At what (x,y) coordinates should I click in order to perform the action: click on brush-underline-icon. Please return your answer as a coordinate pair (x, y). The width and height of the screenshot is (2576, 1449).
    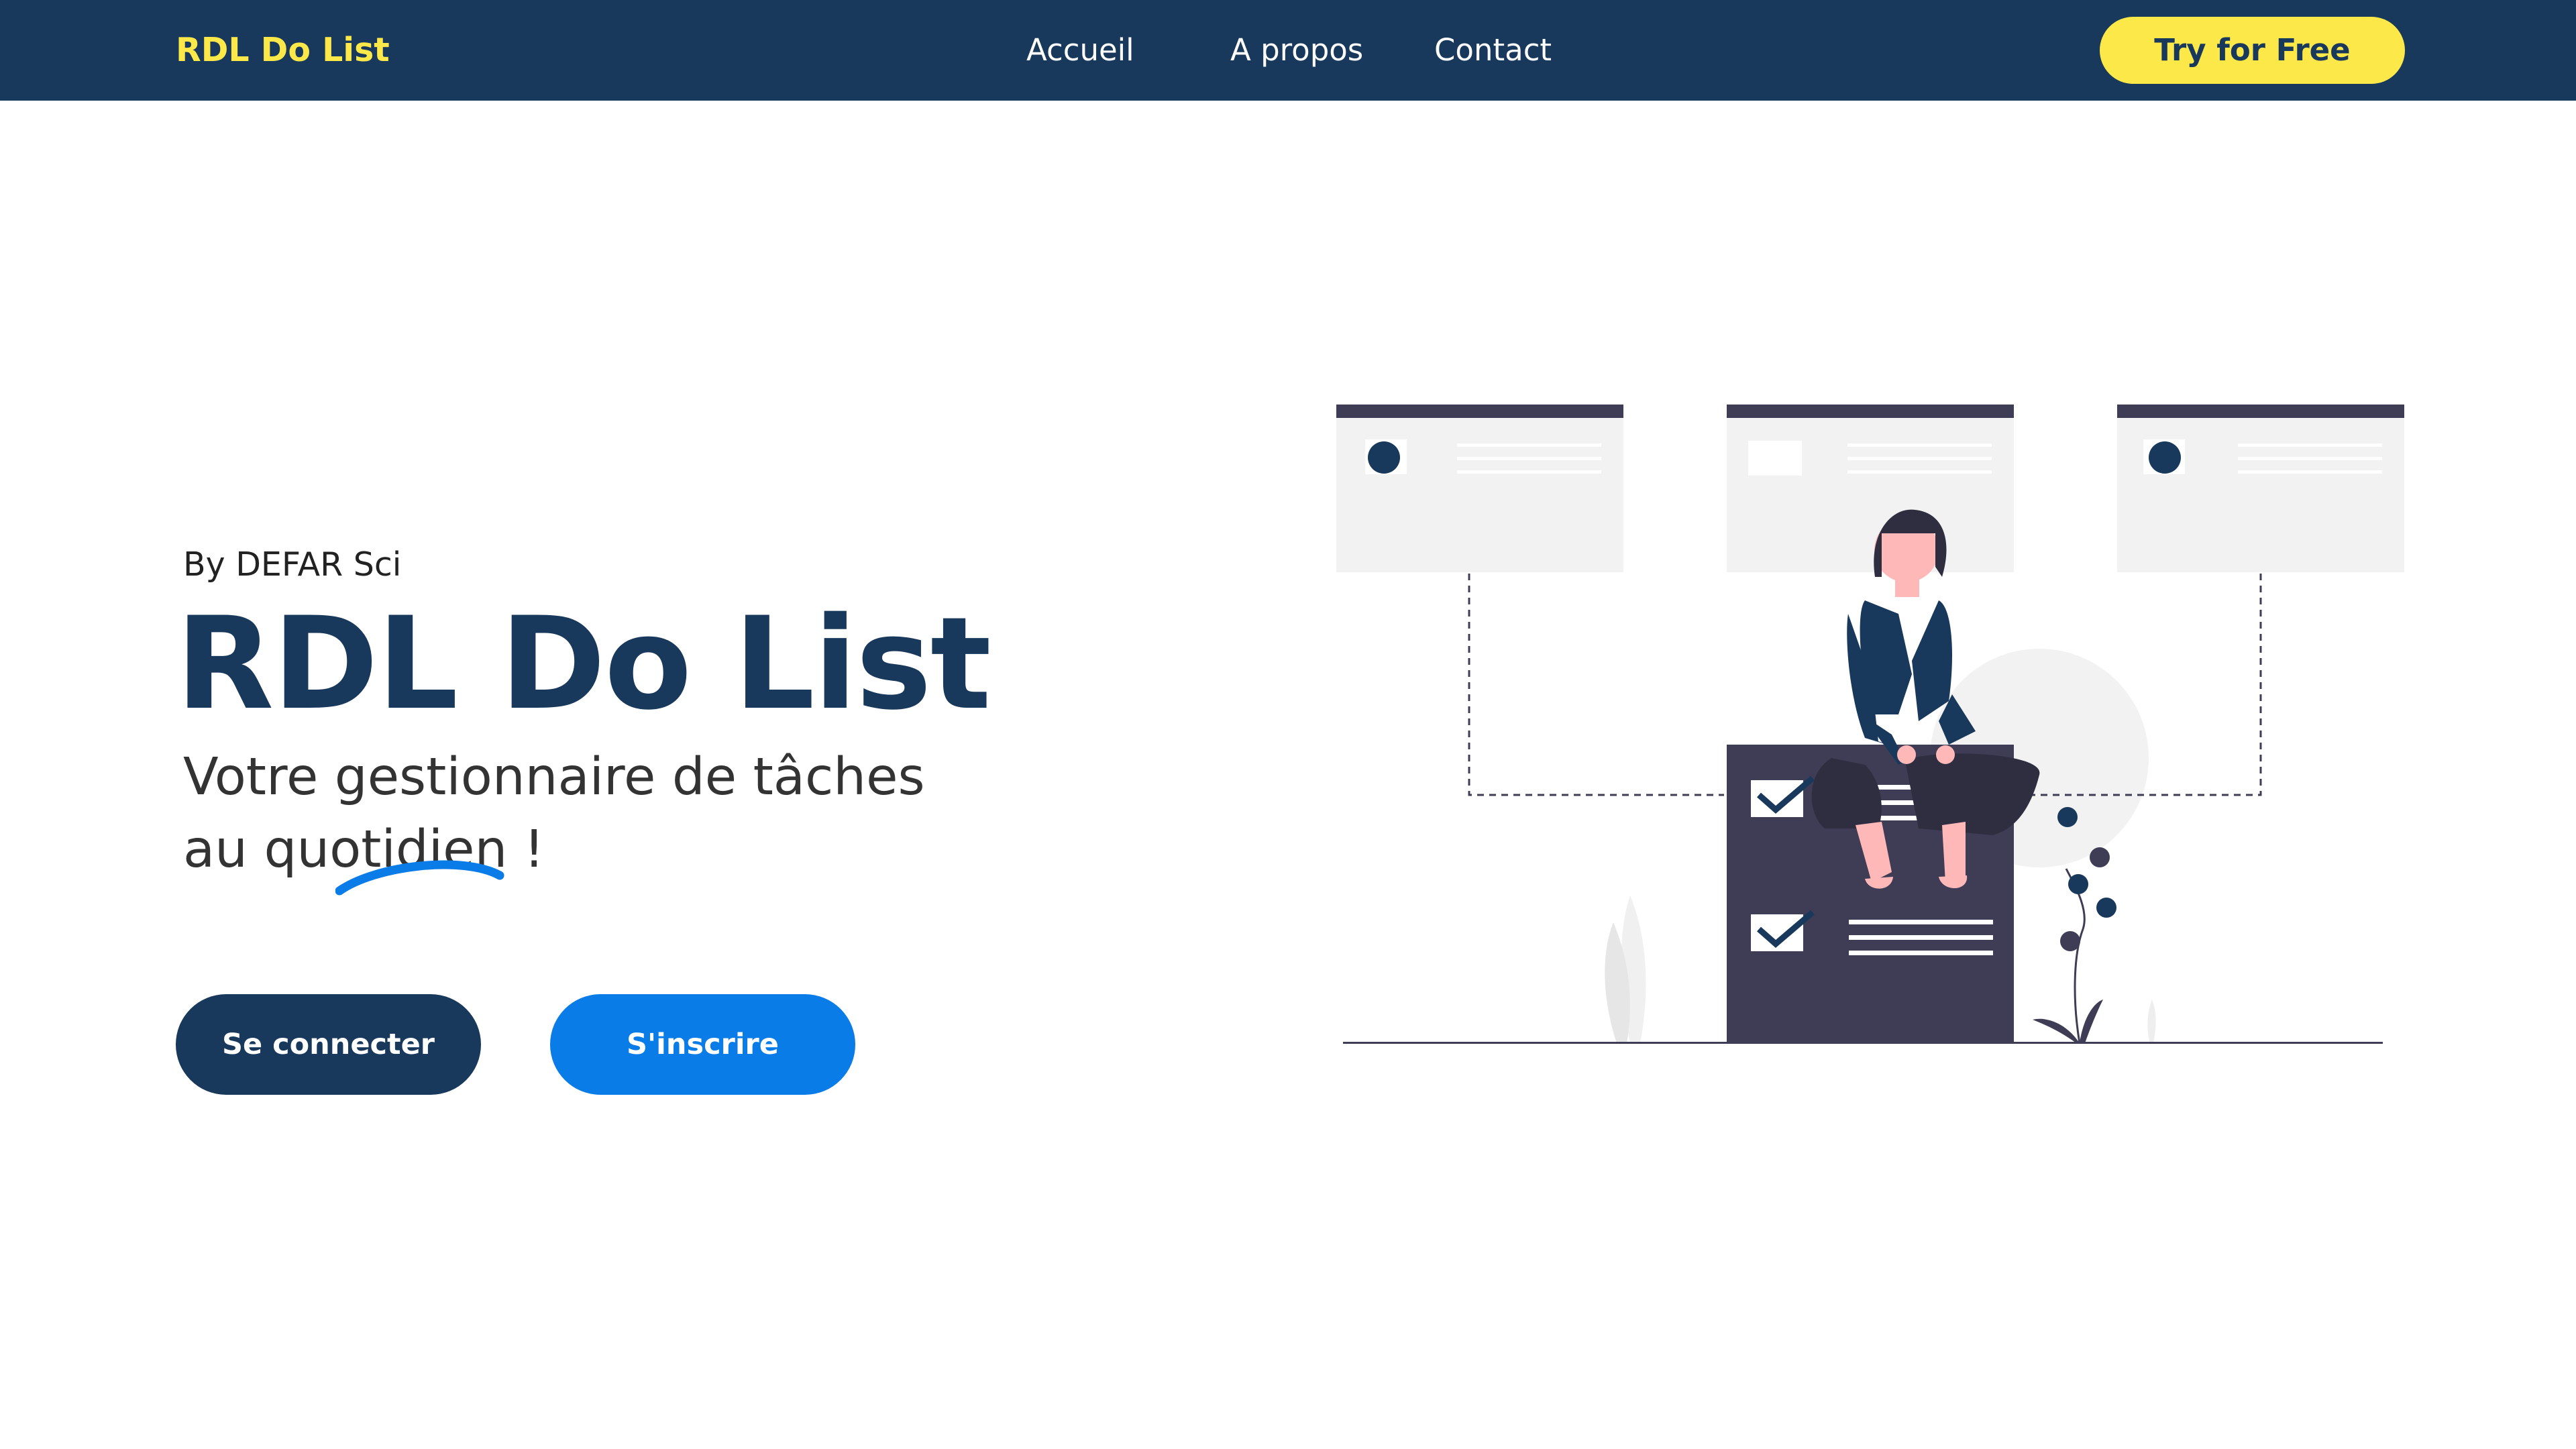
    Looking at the image, I should click on (419, 878).